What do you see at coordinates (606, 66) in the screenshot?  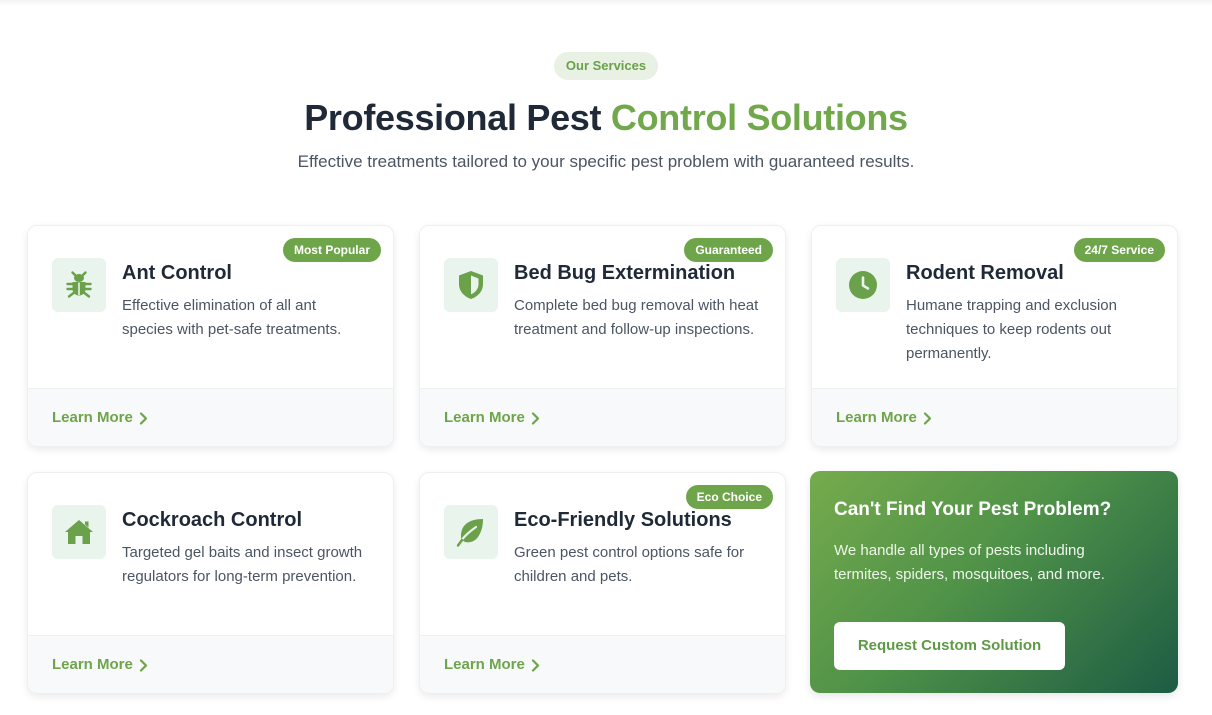 I see `section-pill: Our Services` at bounding box center [606, 66].